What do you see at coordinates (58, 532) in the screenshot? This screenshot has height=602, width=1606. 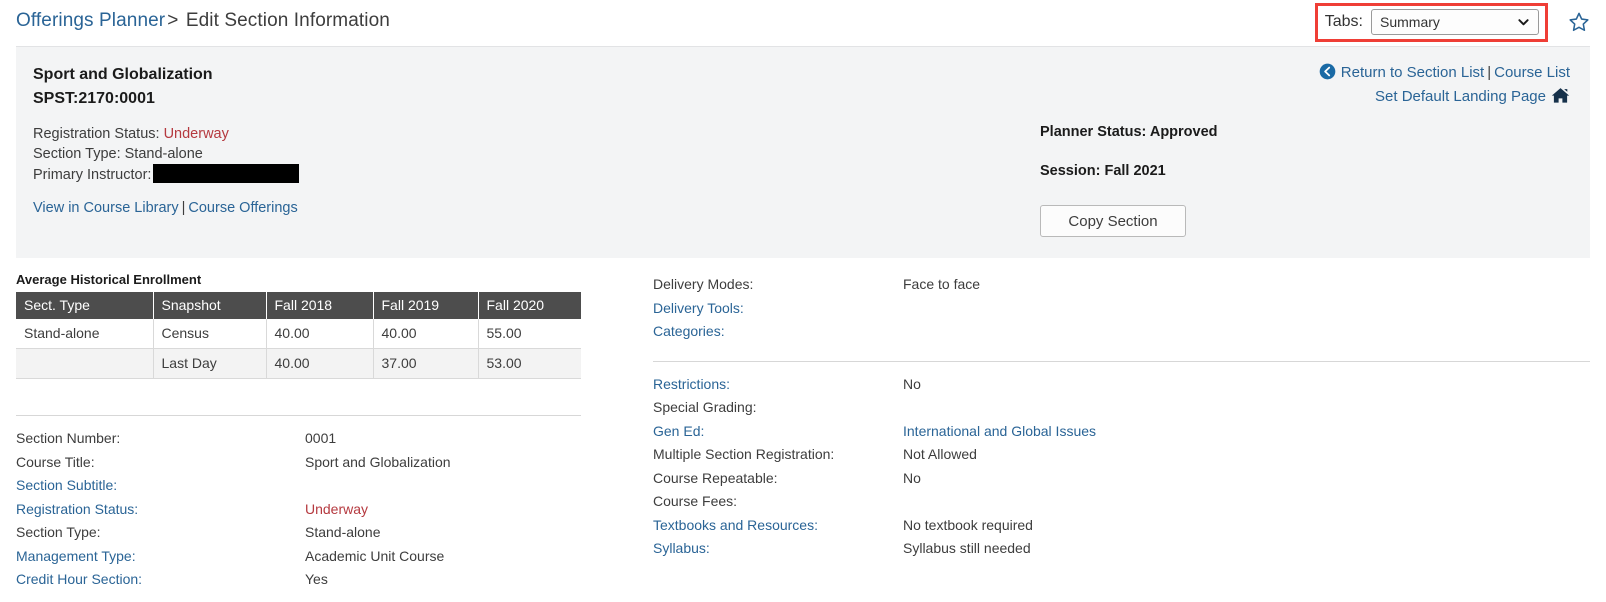 I see `section-detail-label: Section Type:` at bounding box center [58, 532].